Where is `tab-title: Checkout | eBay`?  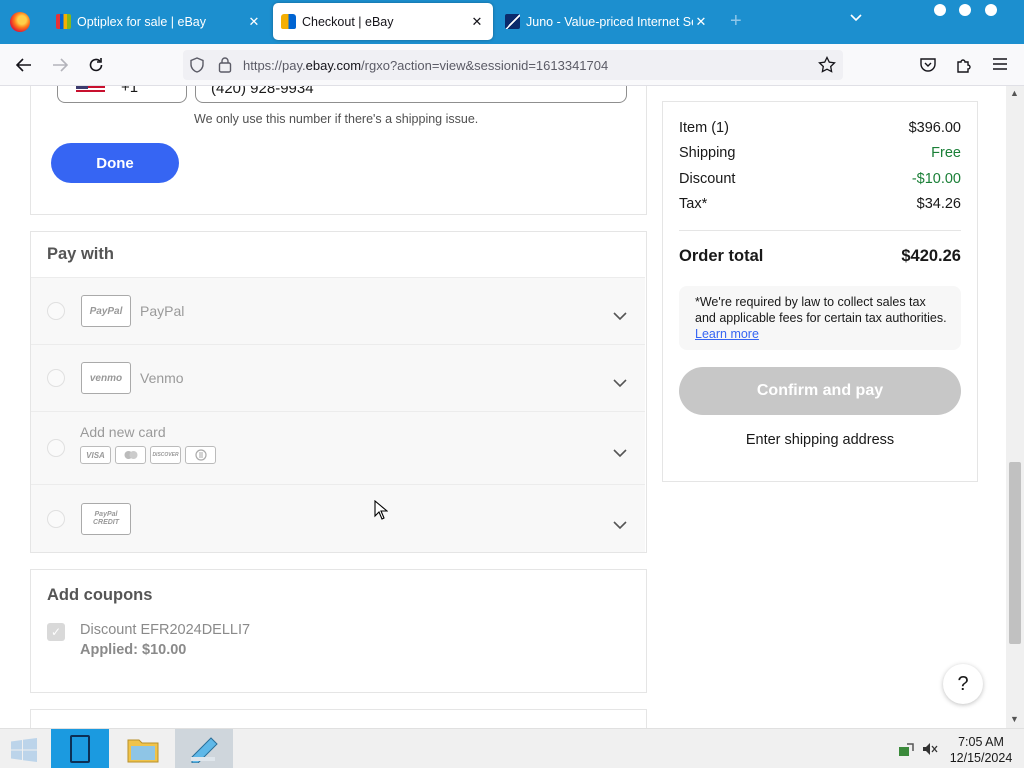 tab-title: Checkout | eBay is located at coordinates (348, 21).